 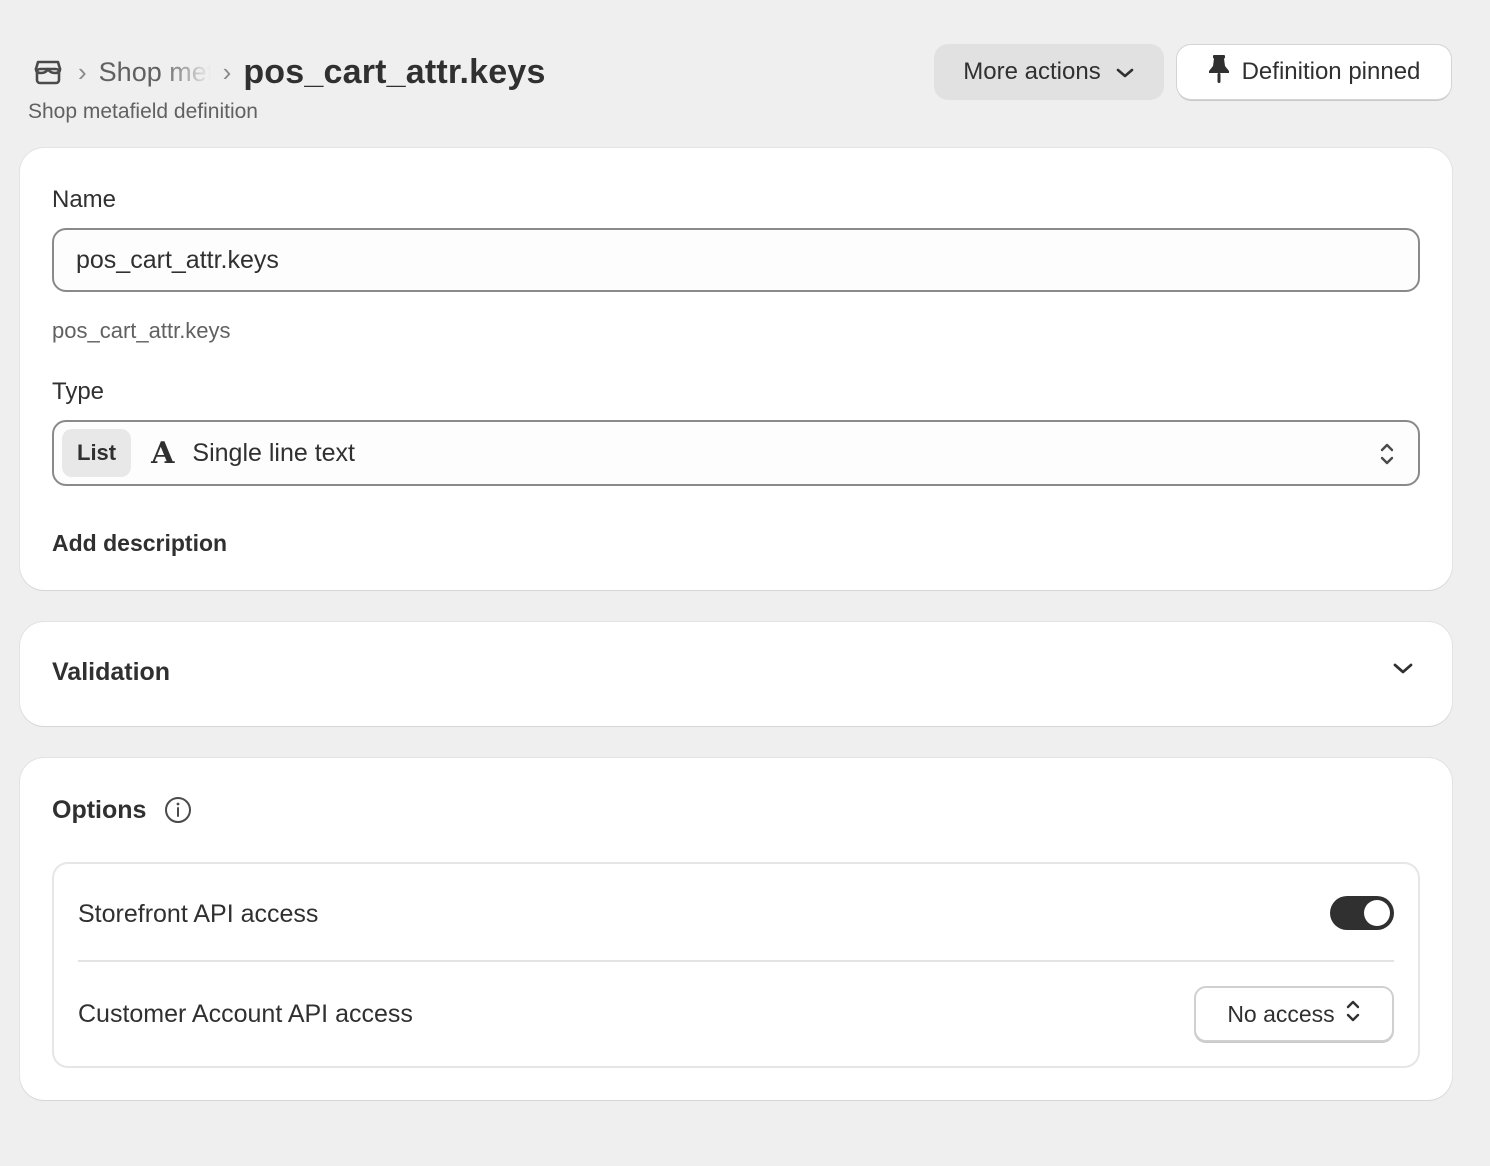 What do you see at coordinates (1377, 913) in the screenshot?
I see `toggle-knob` at bounding box center [1377, 913].